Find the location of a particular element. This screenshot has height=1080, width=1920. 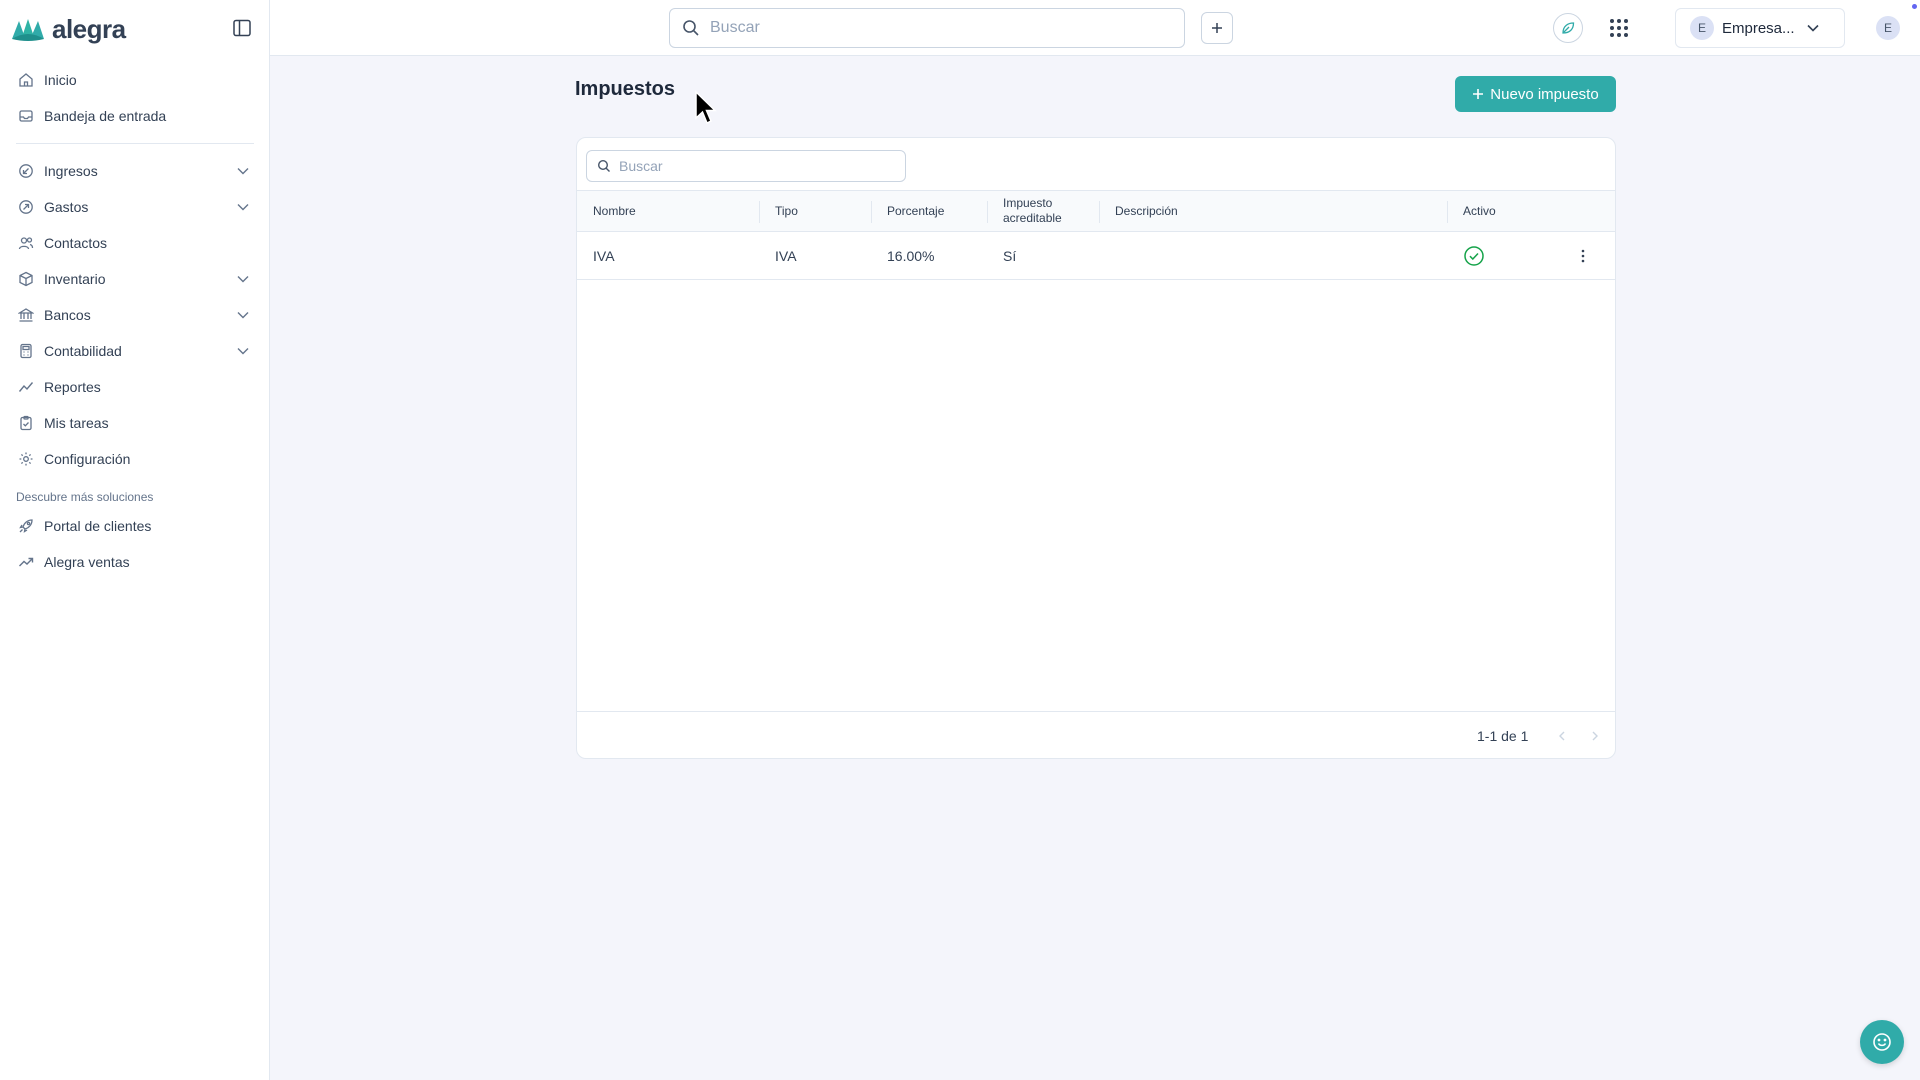

column-header-acreditable: Impuesto acreditable is located at coordinates (1043, 211).